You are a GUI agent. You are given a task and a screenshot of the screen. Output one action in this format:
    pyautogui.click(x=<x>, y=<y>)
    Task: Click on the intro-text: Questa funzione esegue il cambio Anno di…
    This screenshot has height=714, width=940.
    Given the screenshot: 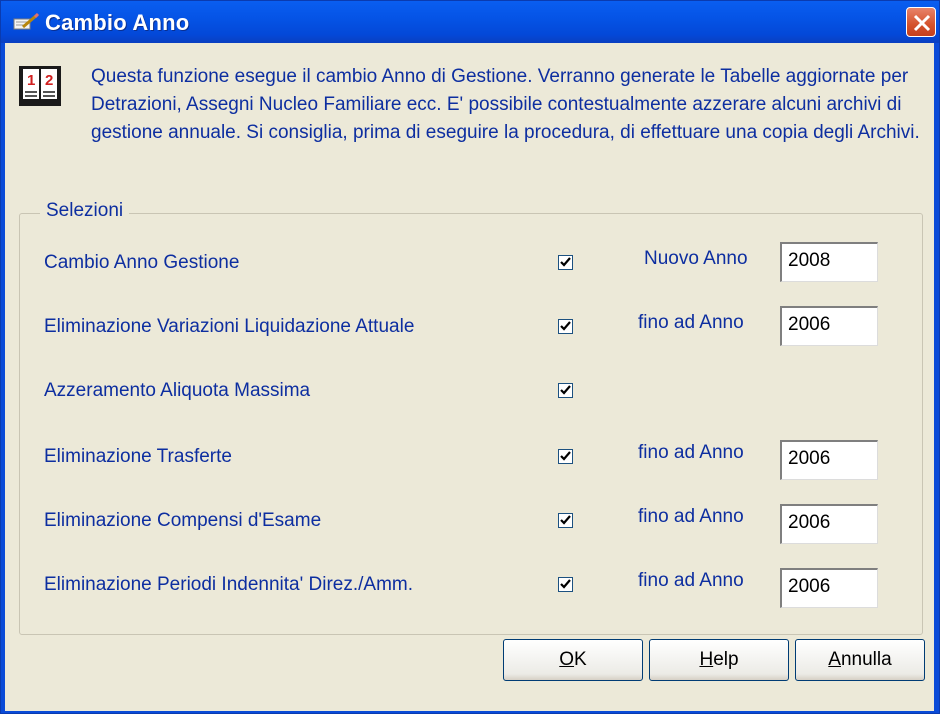 What is the action you would take?
    pyautogui.click(x=505, y=104)
    